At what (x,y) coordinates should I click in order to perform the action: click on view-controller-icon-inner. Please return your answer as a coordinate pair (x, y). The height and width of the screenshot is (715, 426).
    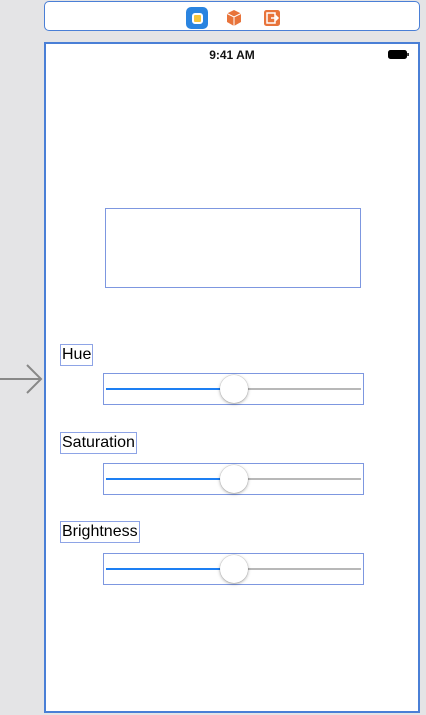
    Looking at the image, I should click on (197, 18).